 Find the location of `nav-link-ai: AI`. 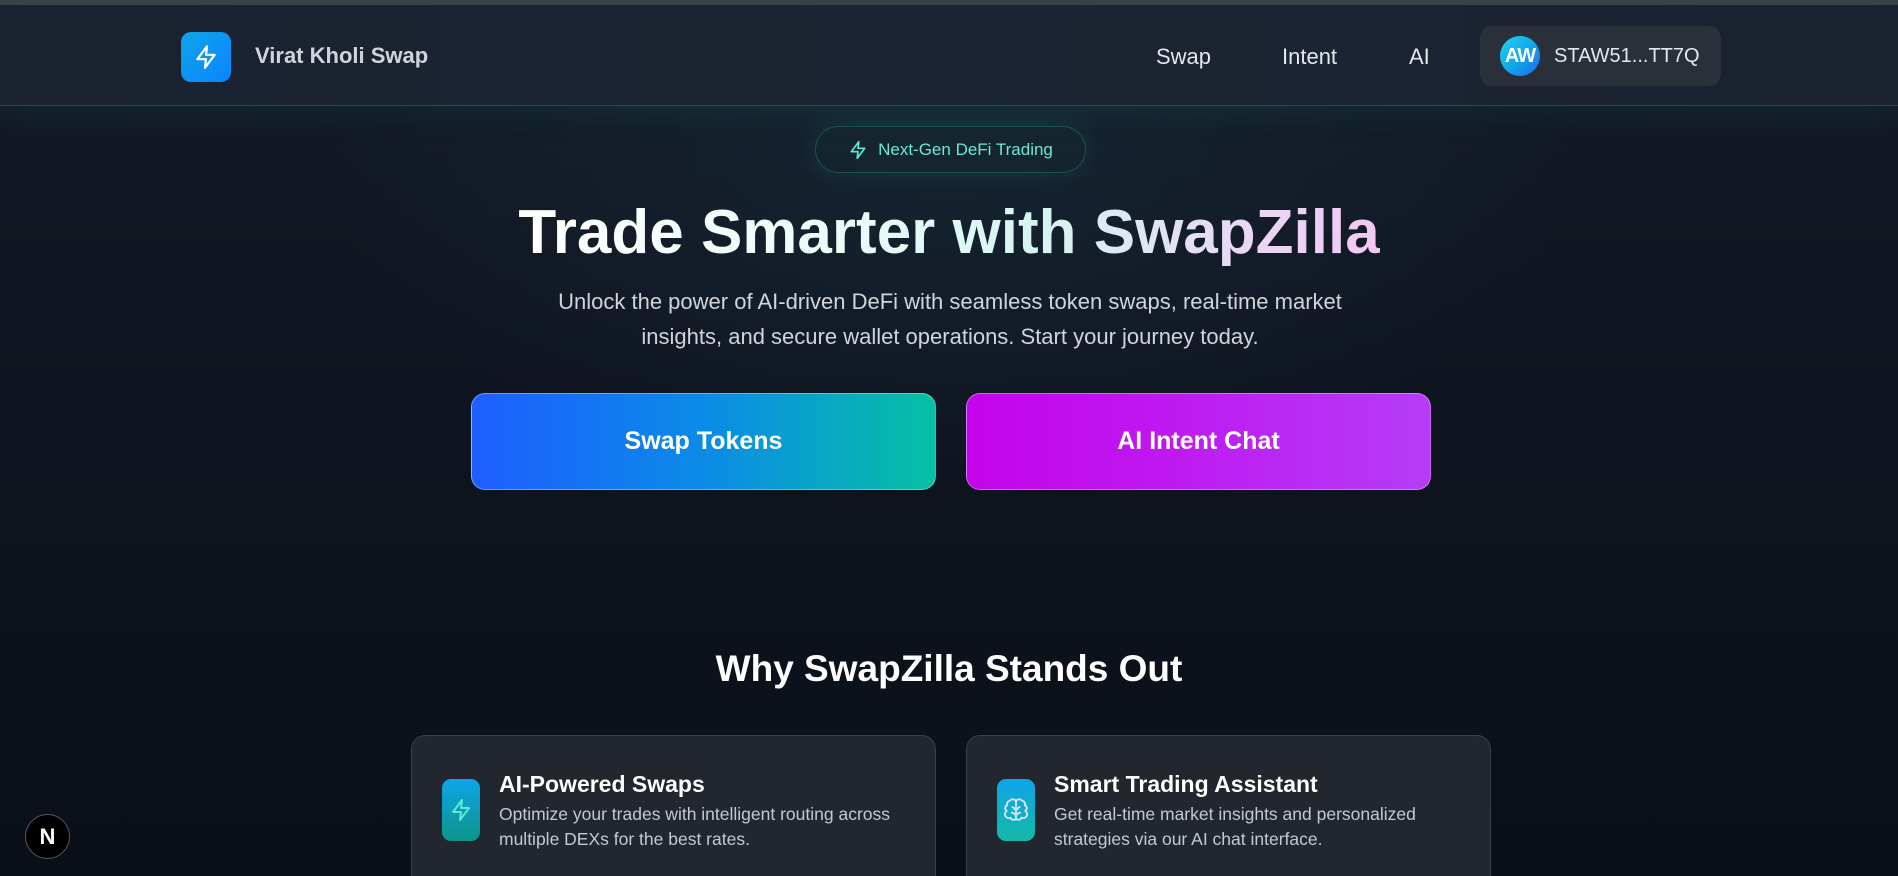

nav-link-ai: AI is located at coordinates (1419, 57).